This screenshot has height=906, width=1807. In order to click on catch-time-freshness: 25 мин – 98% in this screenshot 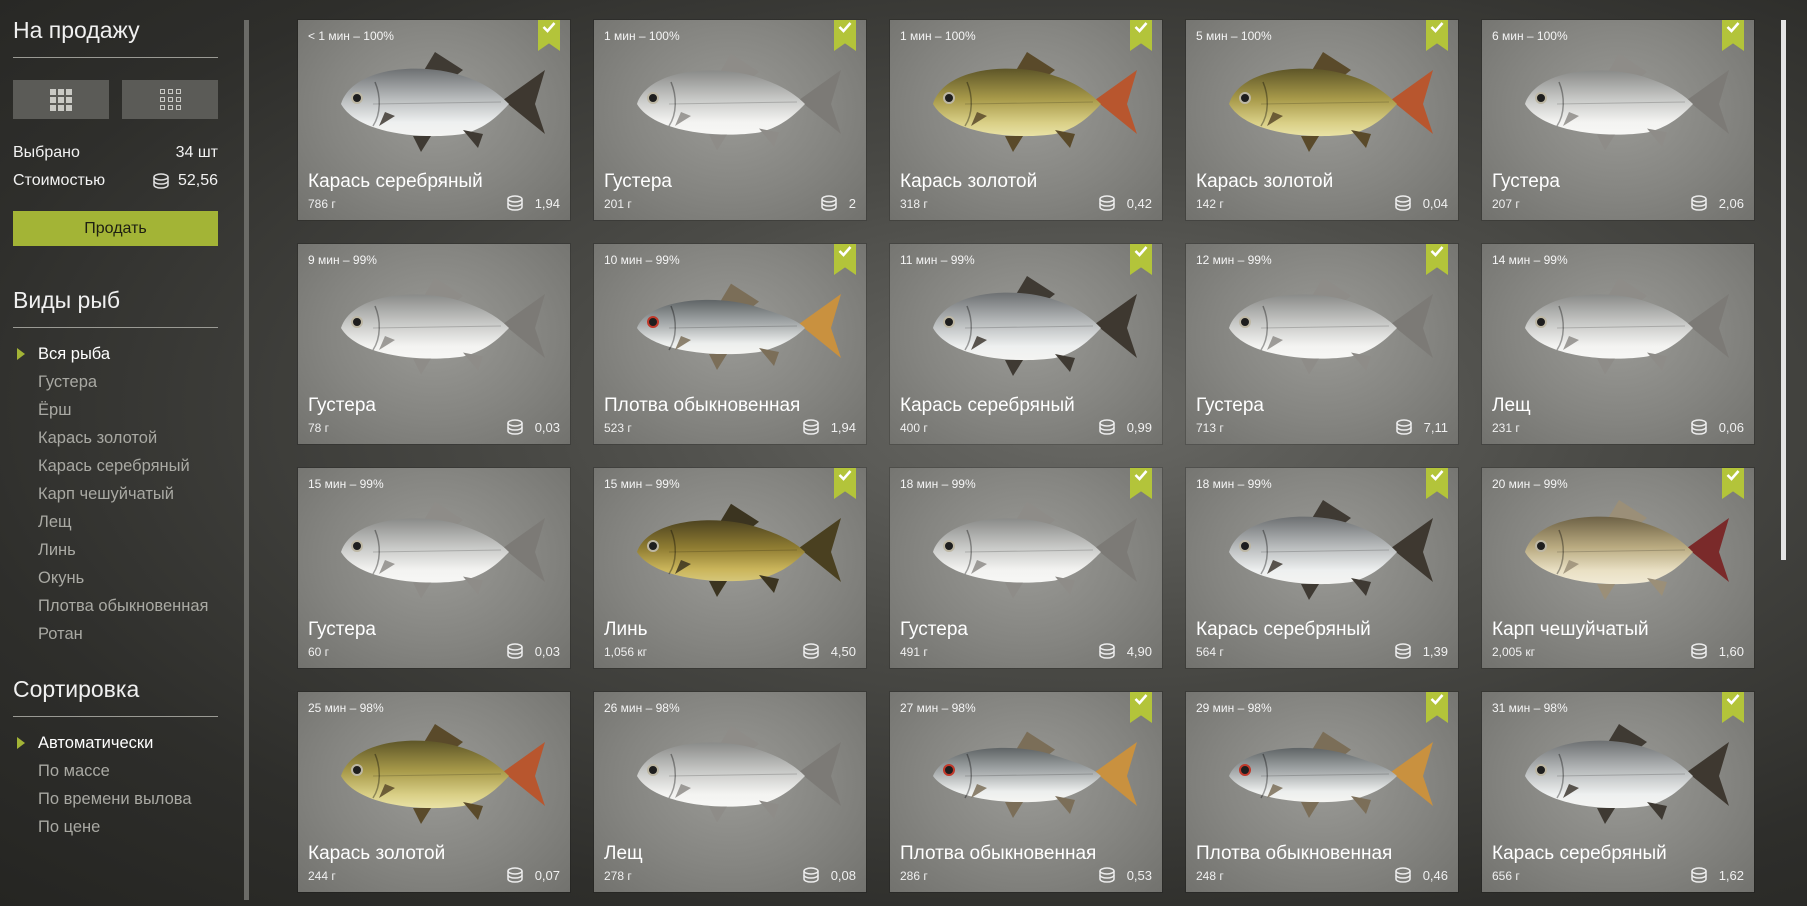, I will do `click(346, 708)`.